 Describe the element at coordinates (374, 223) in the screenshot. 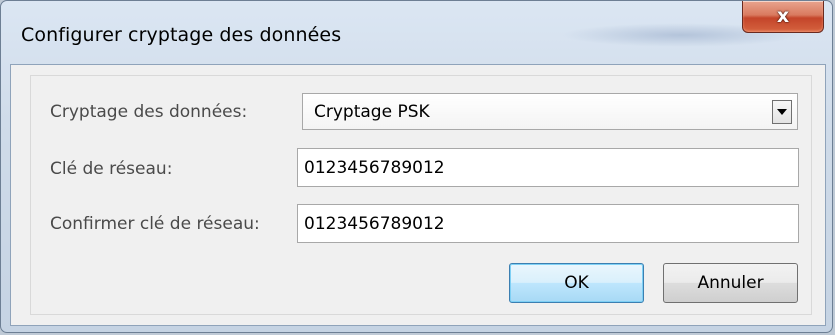

I see `confirm-key-value: 0123456789012` at that location.